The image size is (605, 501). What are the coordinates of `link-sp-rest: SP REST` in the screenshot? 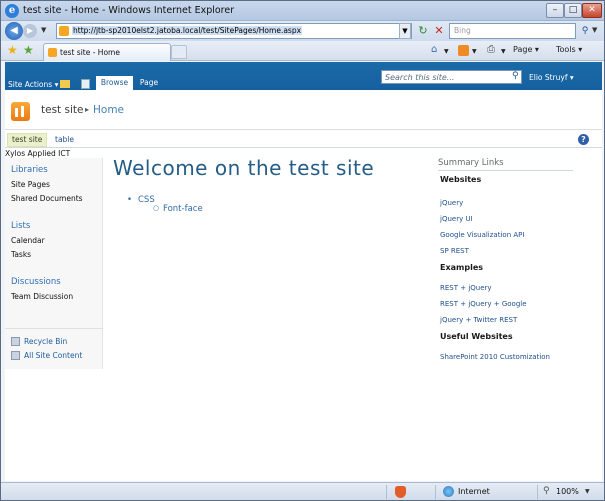 It's located at (454, 251).